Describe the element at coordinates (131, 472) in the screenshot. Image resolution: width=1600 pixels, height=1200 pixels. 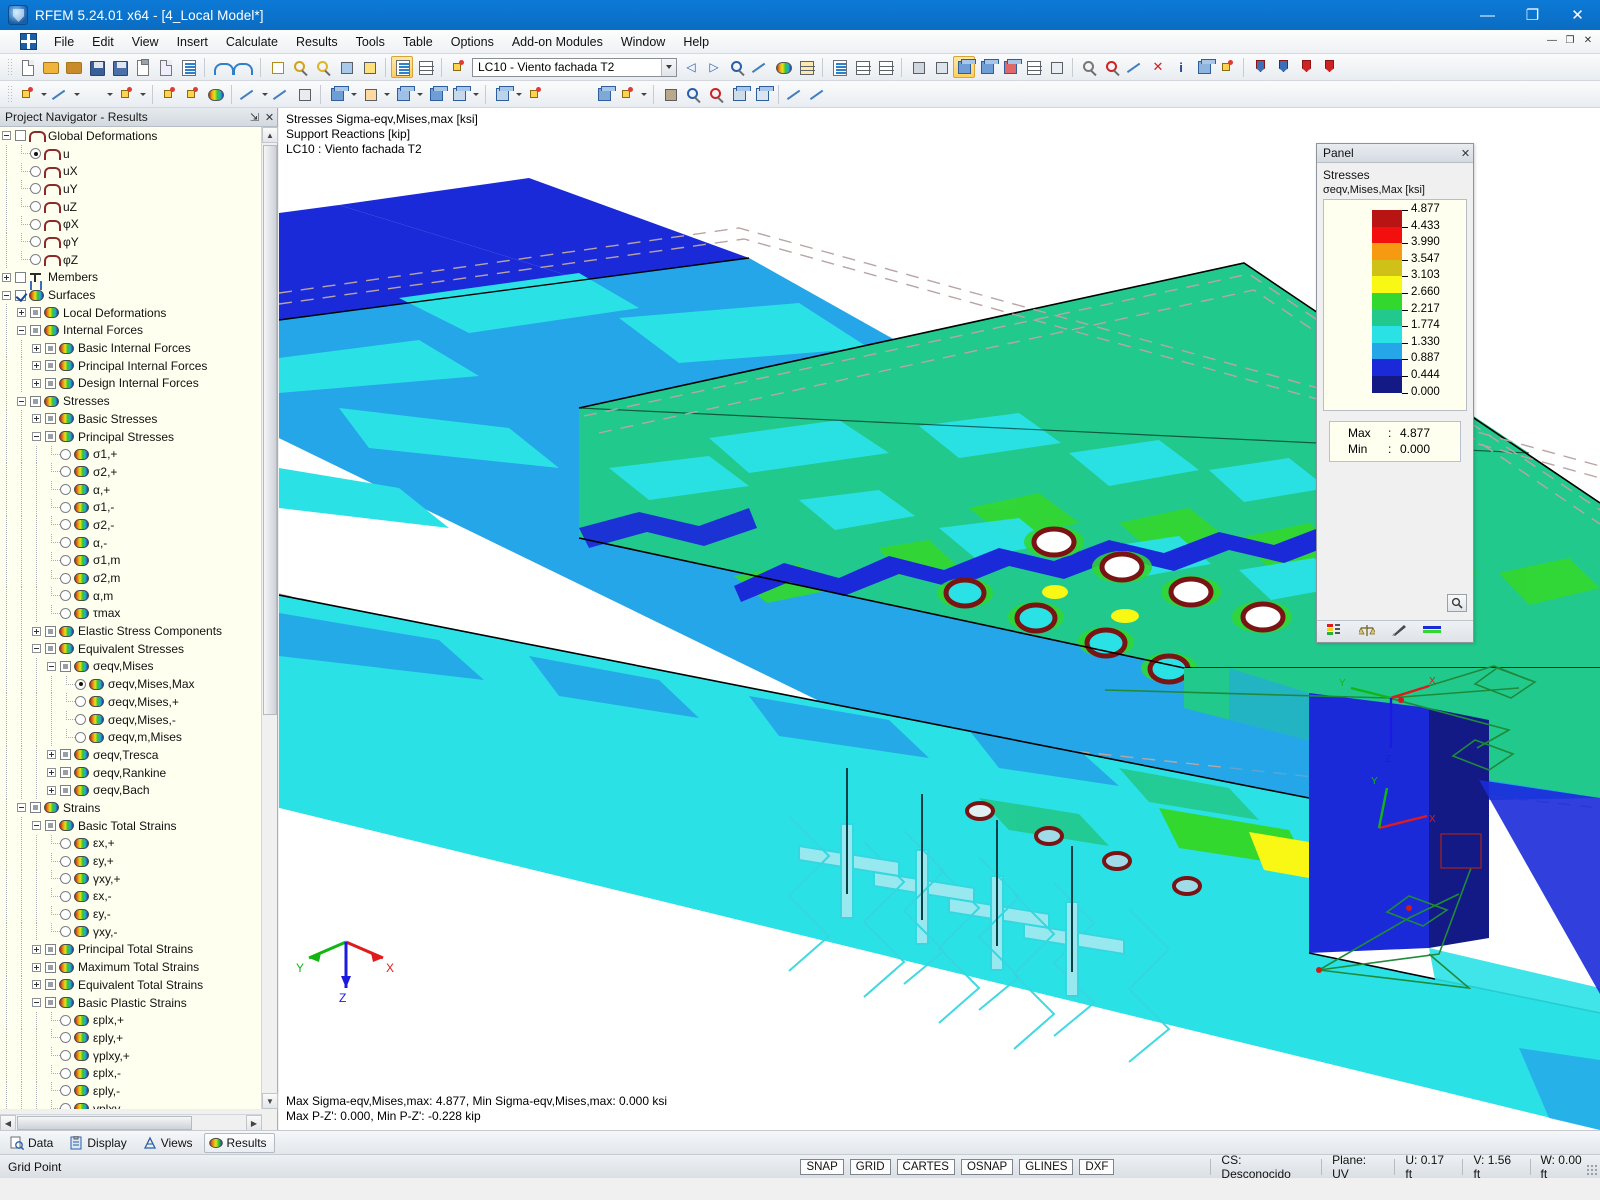
I see `tree-item: σ2,+` at that location.